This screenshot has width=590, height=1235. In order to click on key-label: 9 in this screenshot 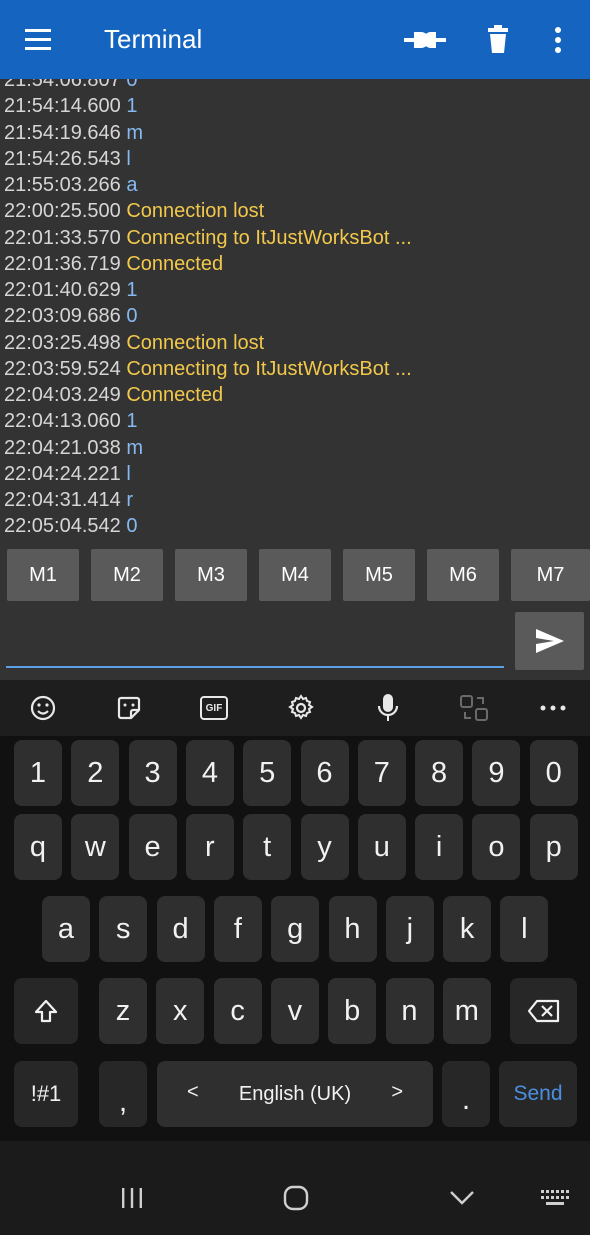, I will do `click(496, 772)`.